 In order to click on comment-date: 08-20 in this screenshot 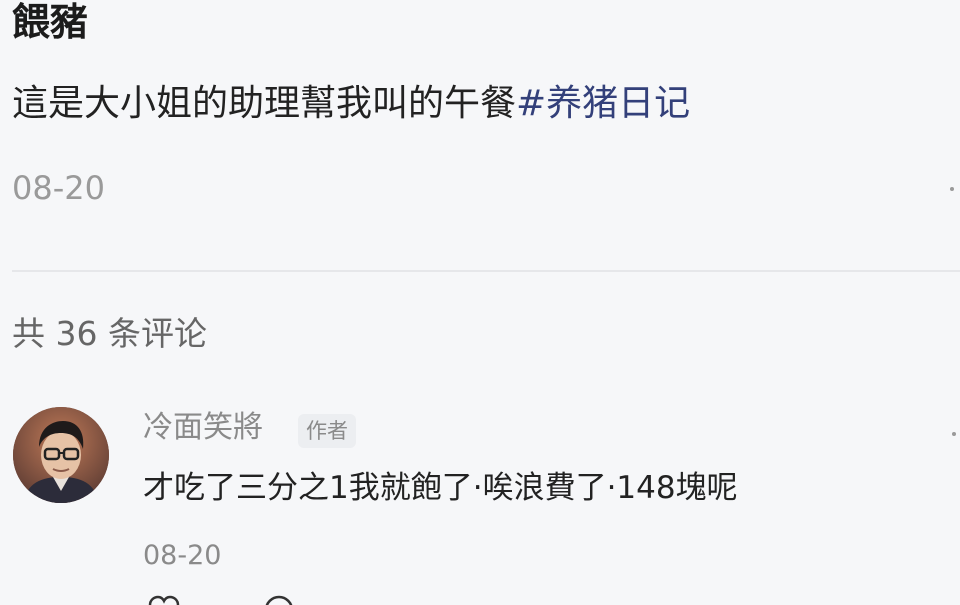, I will do `click(182, 555)`.